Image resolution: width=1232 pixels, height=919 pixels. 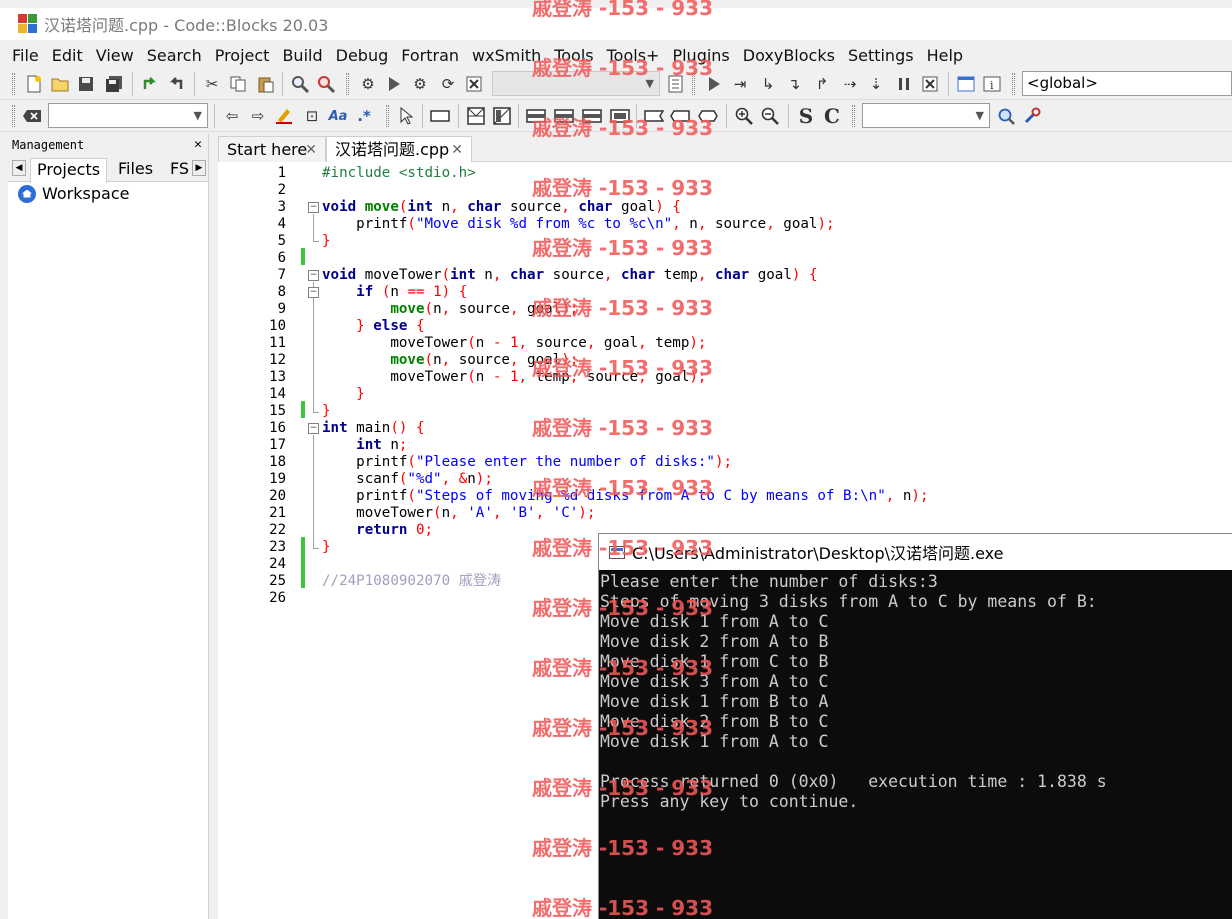 I want to click on match-case-icon: Aa, so click(x=338, y=116).